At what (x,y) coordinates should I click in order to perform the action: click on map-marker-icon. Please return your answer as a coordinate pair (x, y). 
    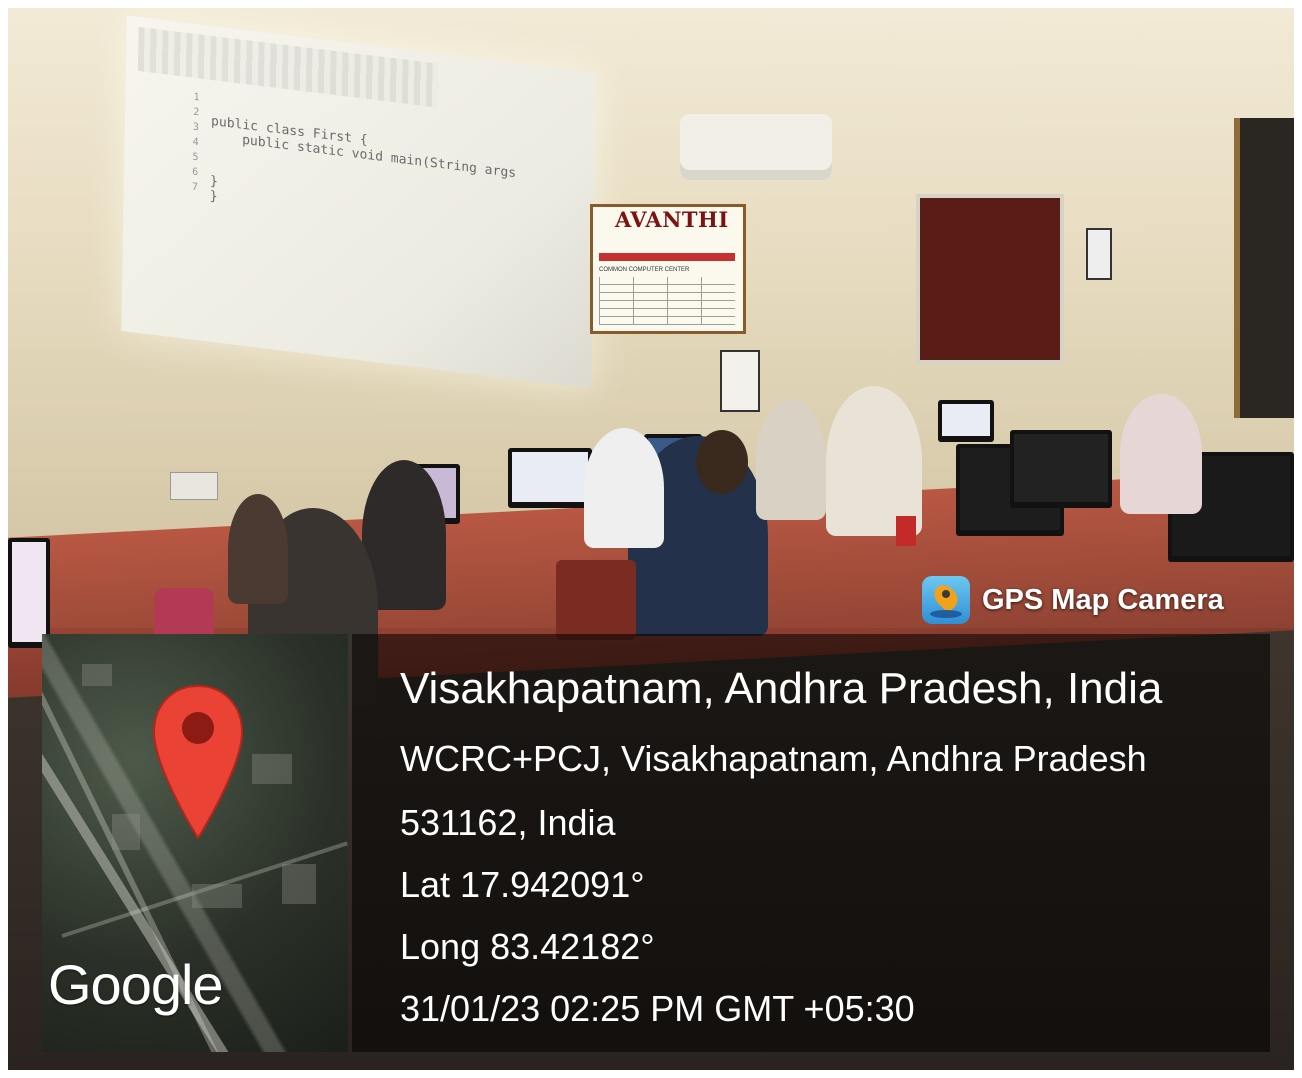
    Looking at the image, I should click on (198, 762).